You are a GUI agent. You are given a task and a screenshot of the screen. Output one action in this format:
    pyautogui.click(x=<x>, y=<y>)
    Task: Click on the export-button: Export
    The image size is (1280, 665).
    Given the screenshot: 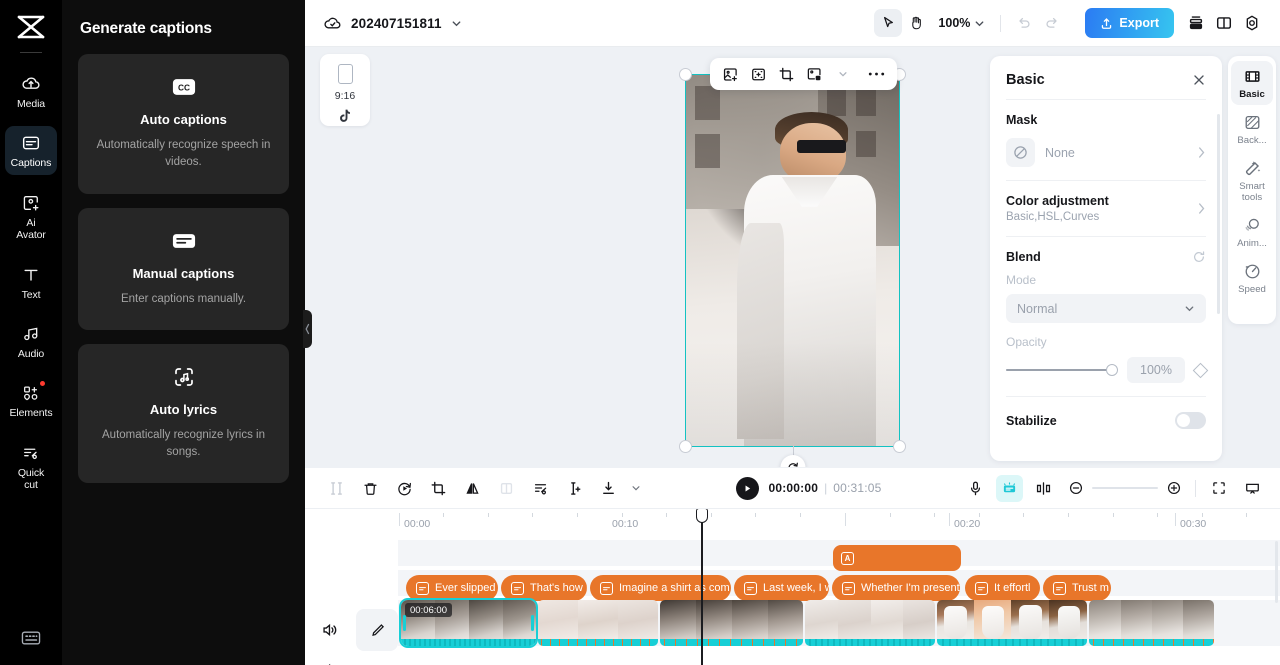 What is the action you would take?
    pyautogui.click(x=1129, y=23)
    